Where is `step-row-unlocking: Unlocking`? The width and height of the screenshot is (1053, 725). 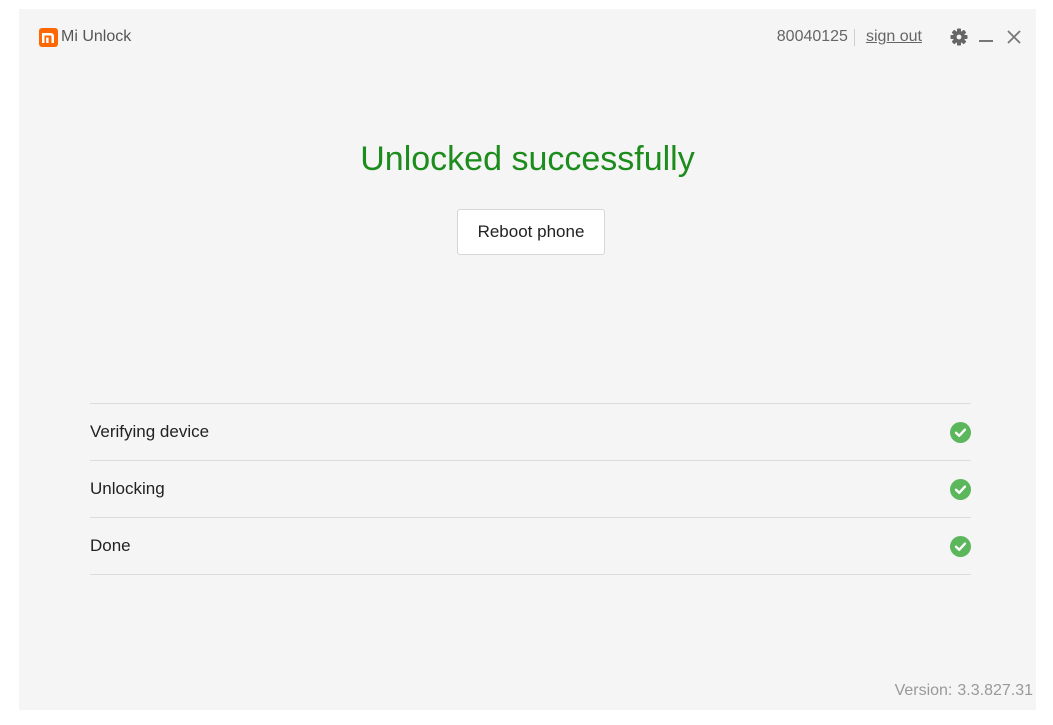
step-row-unlocking: Unlocking is located at coordinates (530, 489).